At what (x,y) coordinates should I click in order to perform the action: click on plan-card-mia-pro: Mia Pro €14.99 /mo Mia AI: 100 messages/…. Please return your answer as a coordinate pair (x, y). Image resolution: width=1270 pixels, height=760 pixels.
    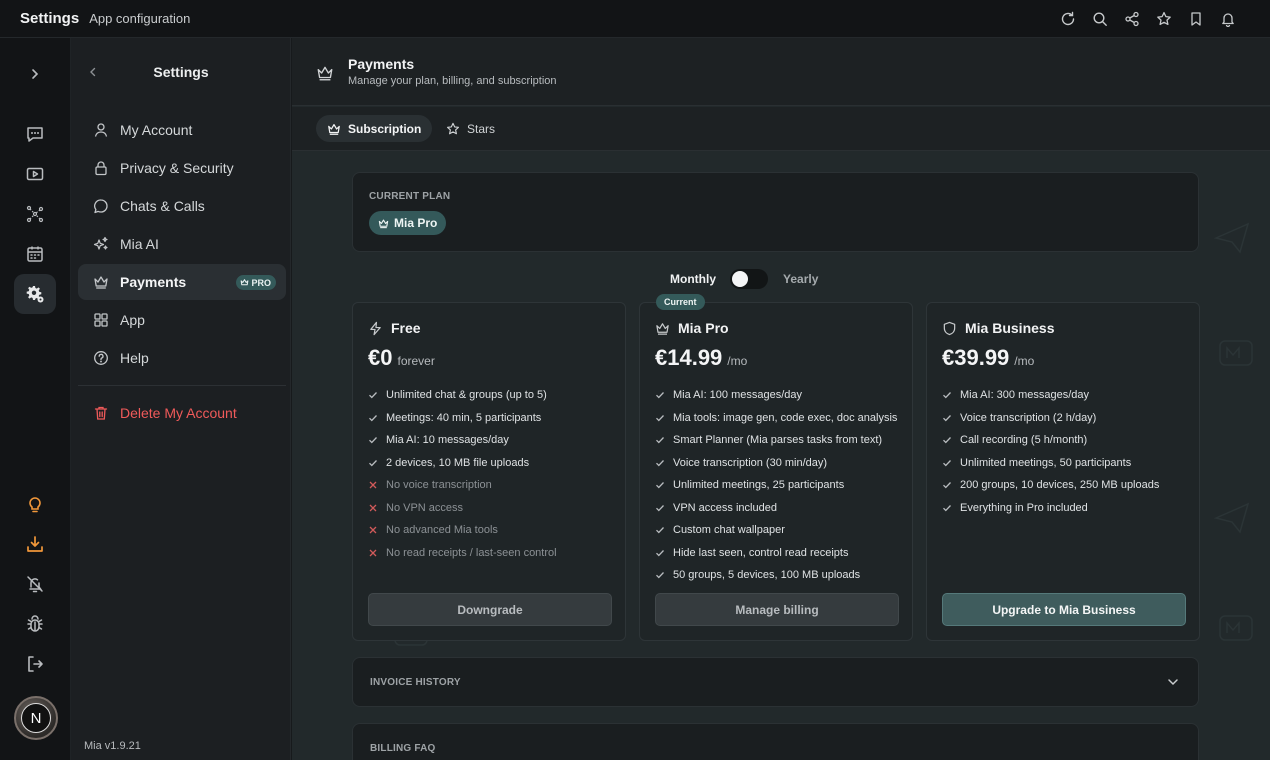
    Looking at the image, I should click on (776, 471).